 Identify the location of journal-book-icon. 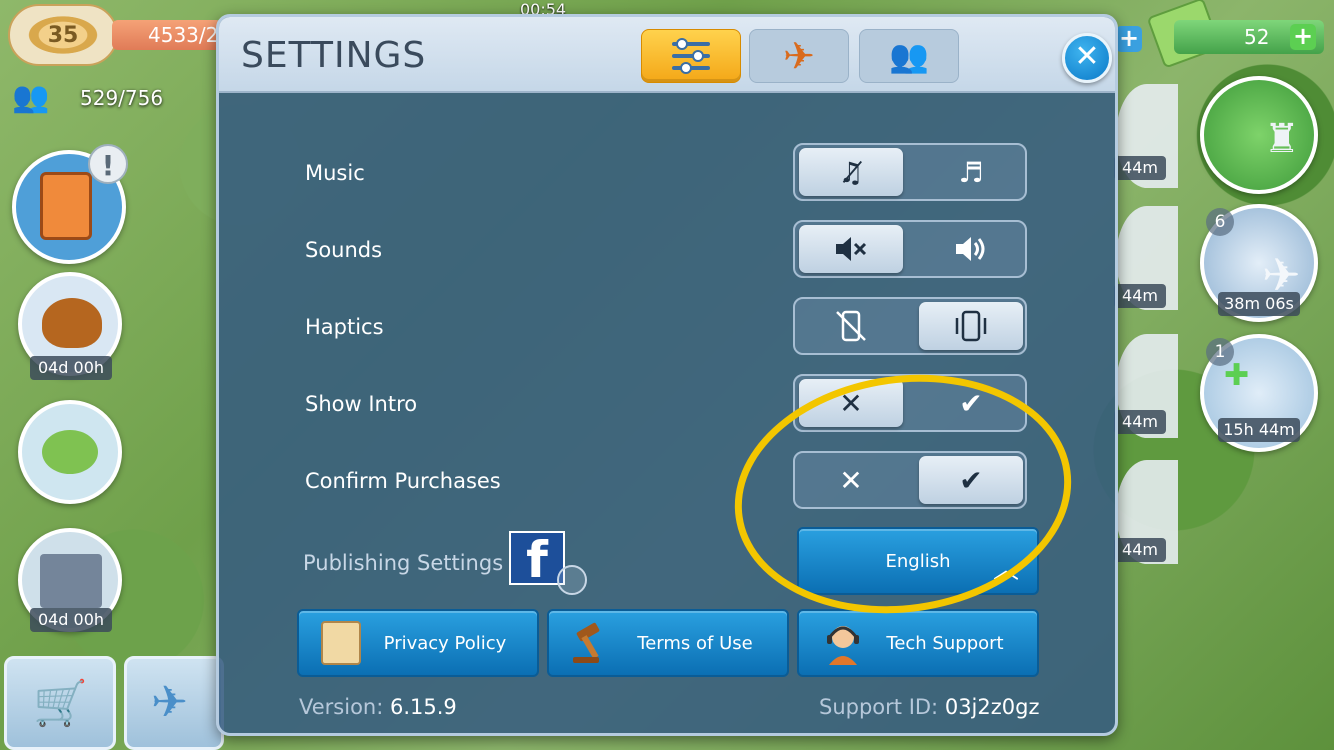
(66, 206).